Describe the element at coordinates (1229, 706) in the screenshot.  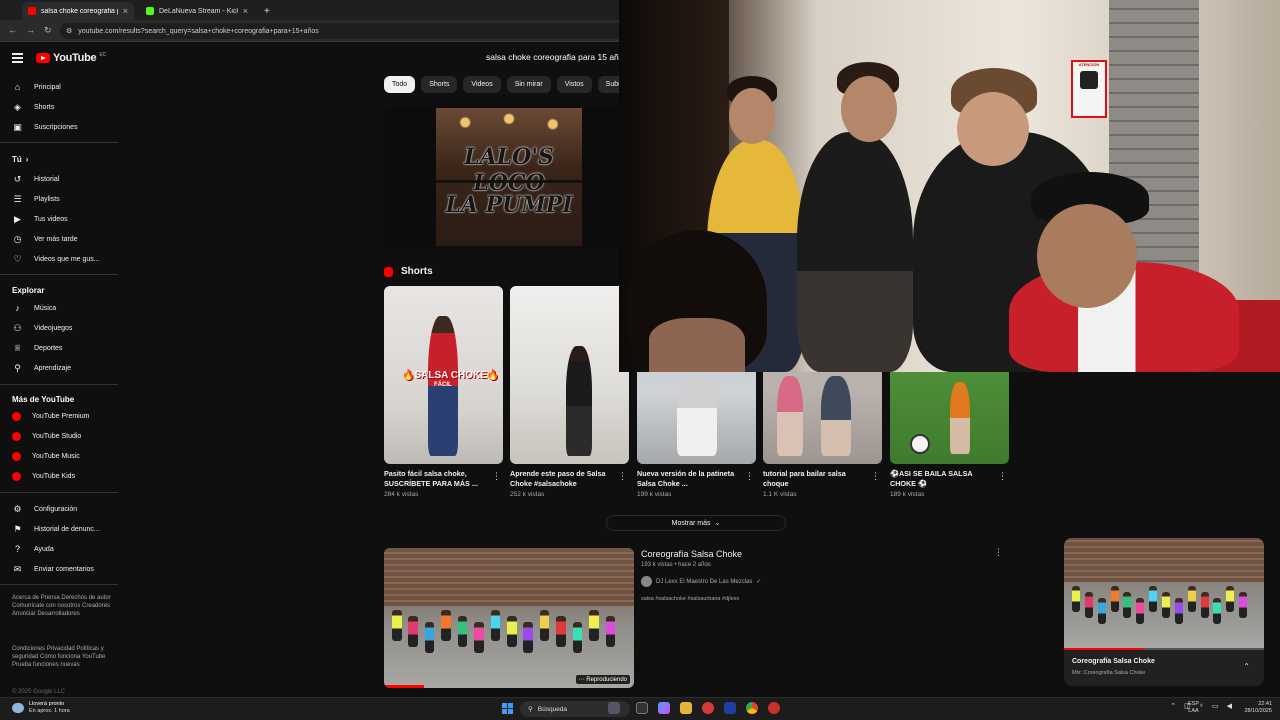
I see `volume-icon: ◀` at that location.